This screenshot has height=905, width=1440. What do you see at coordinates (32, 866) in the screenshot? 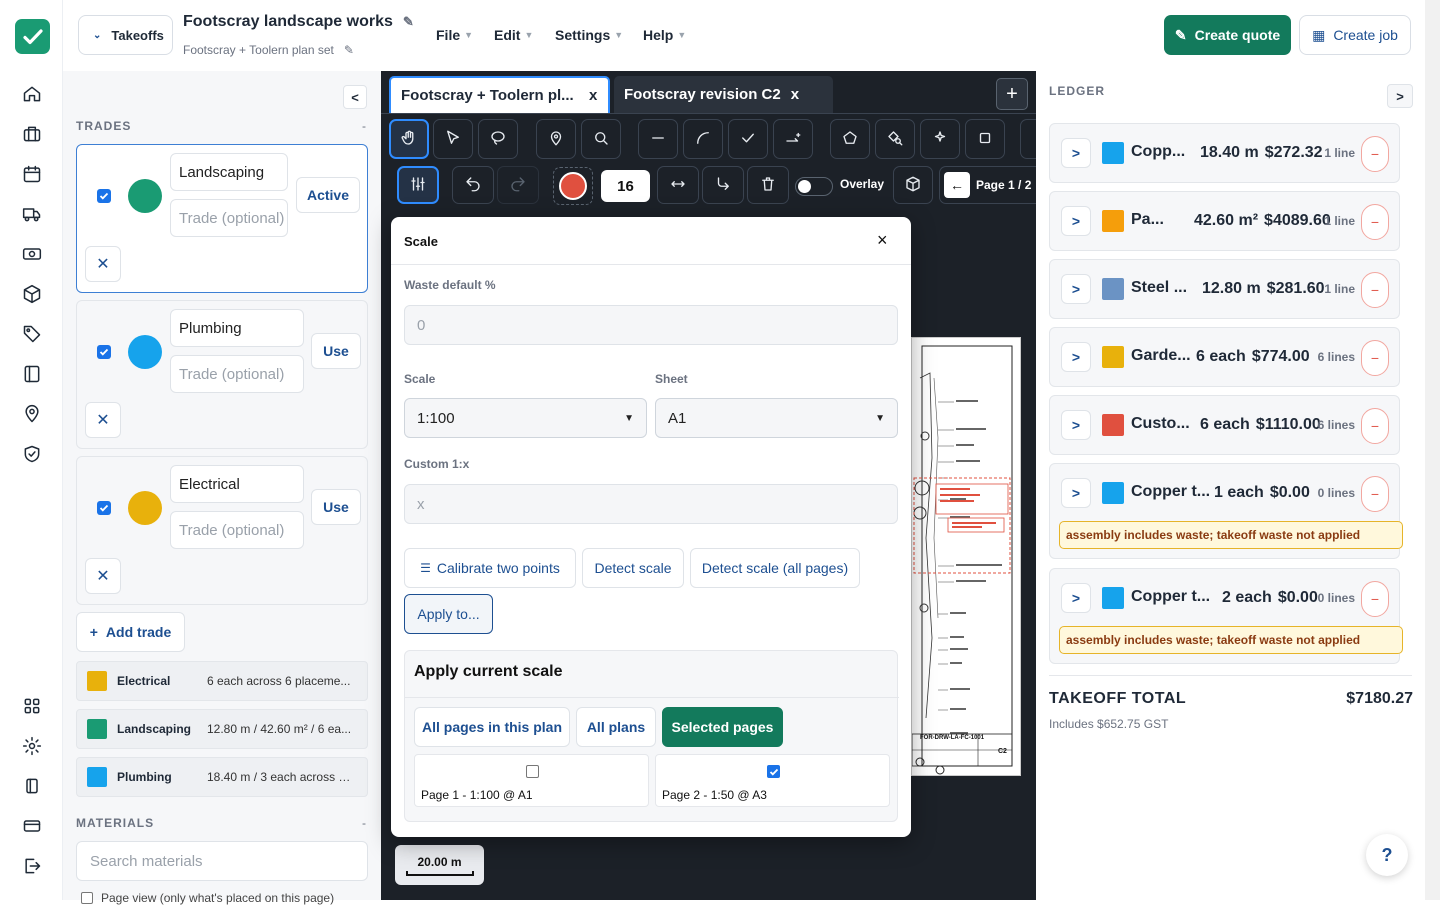
I see `logout-icon` at bounding box center [32, 866].